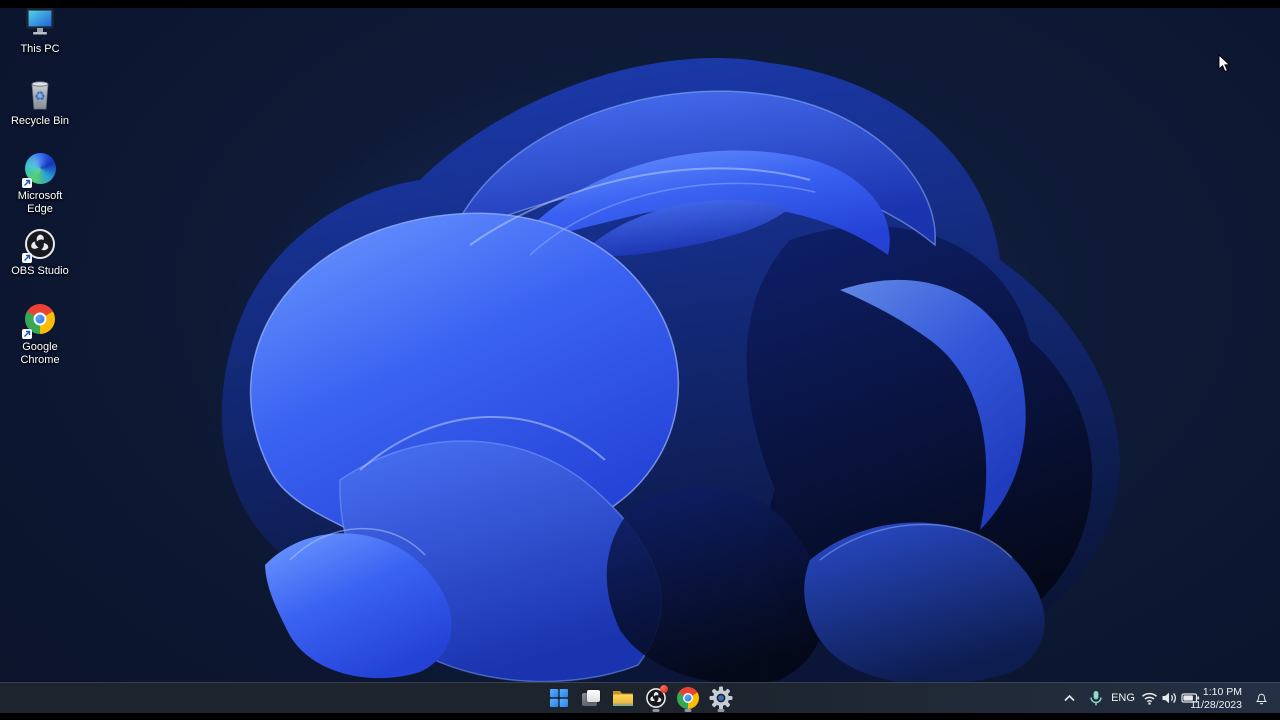 This screenshot has height=720, width=1280. I want to click on desktop-icon-label: Google Chrome, so click(40, 353).